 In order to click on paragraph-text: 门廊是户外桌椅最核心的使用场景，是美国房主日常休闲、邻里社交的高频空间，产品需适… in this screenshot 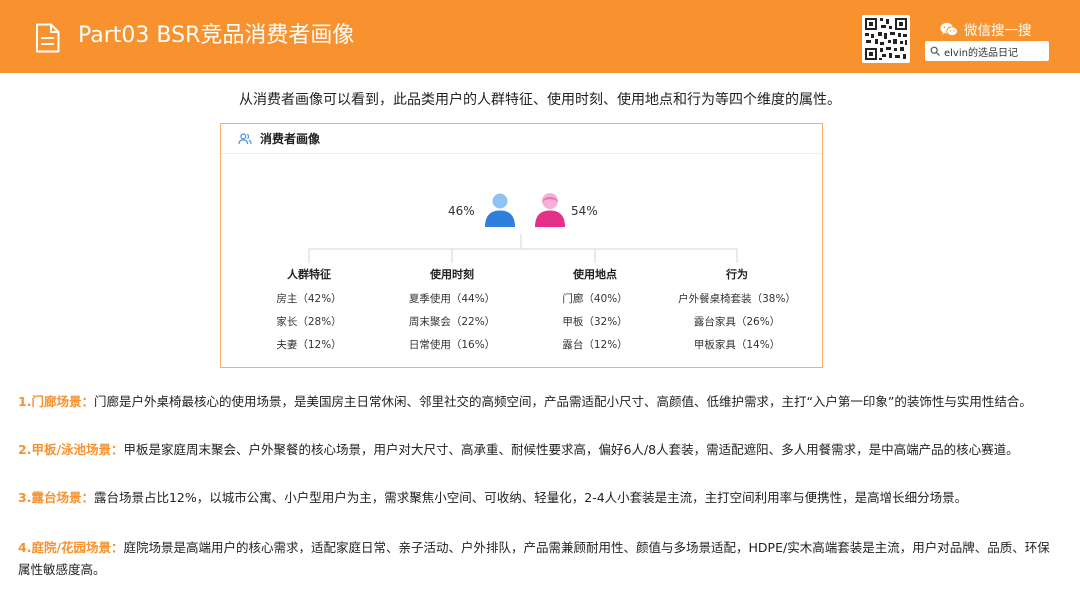, I will do `click(562, 401)`.